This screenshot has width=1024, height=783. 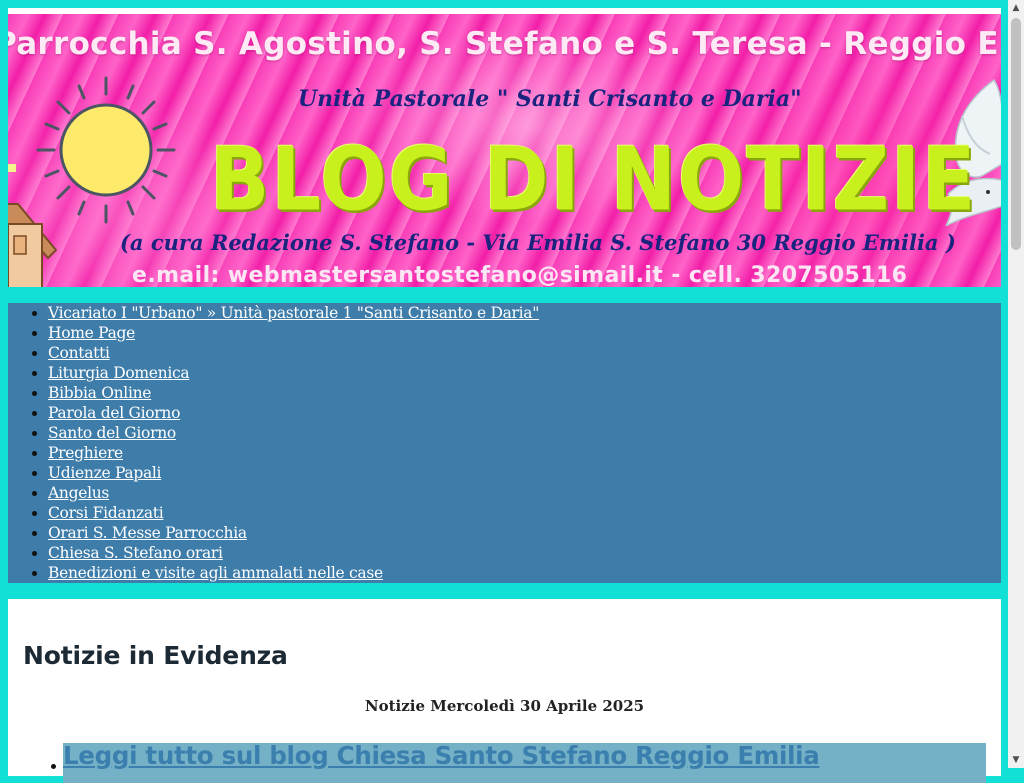 What do you see at coordinates (1016, 760) in the screenshot?
I see `scroll-down-arrow-icon: ▼` at bounding box center [1016, 760].